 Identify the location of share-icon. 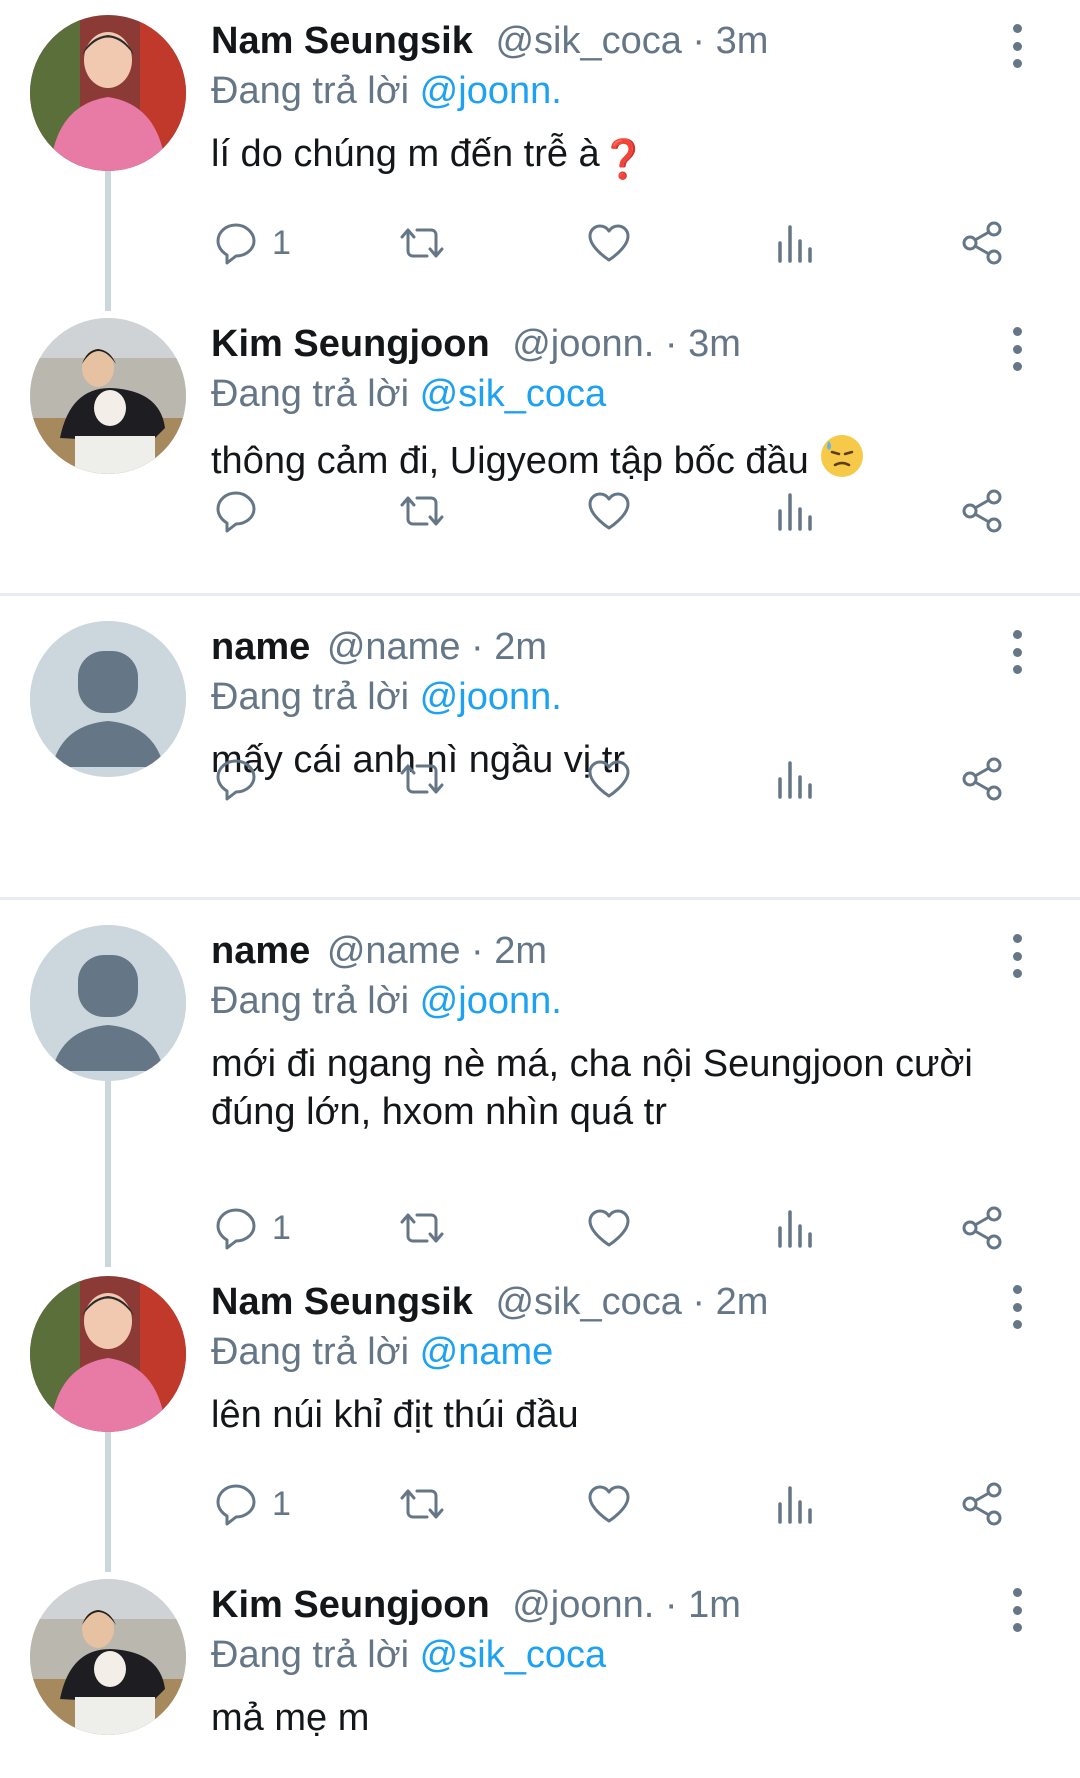
(982, 243).